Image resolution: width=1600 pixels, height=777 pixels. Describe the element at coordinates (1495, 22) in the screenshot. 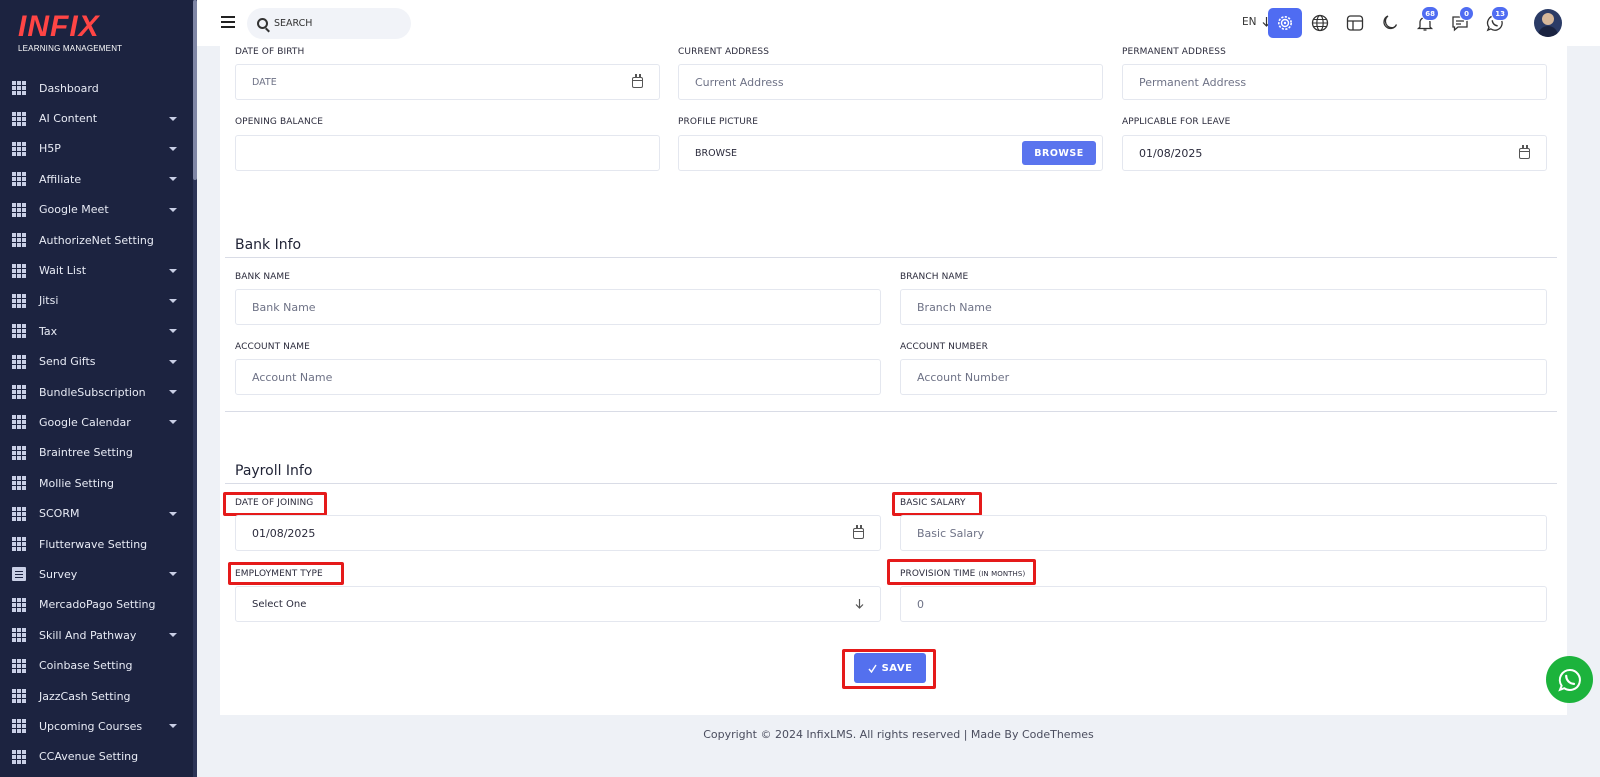

I see `whatsapp-button: 13` at that location.